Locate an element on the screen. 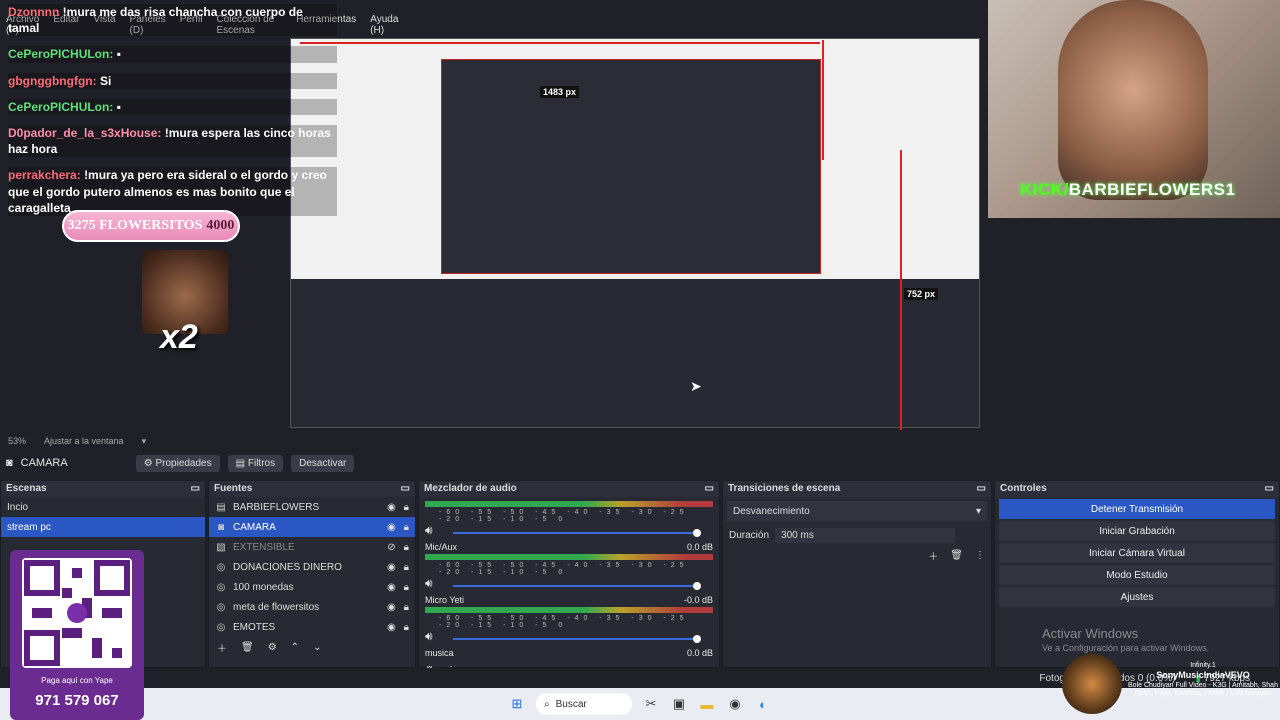  source-item: ◎ 100 monedas ◉ 🔒︎ is located at coordinates (312, 587).